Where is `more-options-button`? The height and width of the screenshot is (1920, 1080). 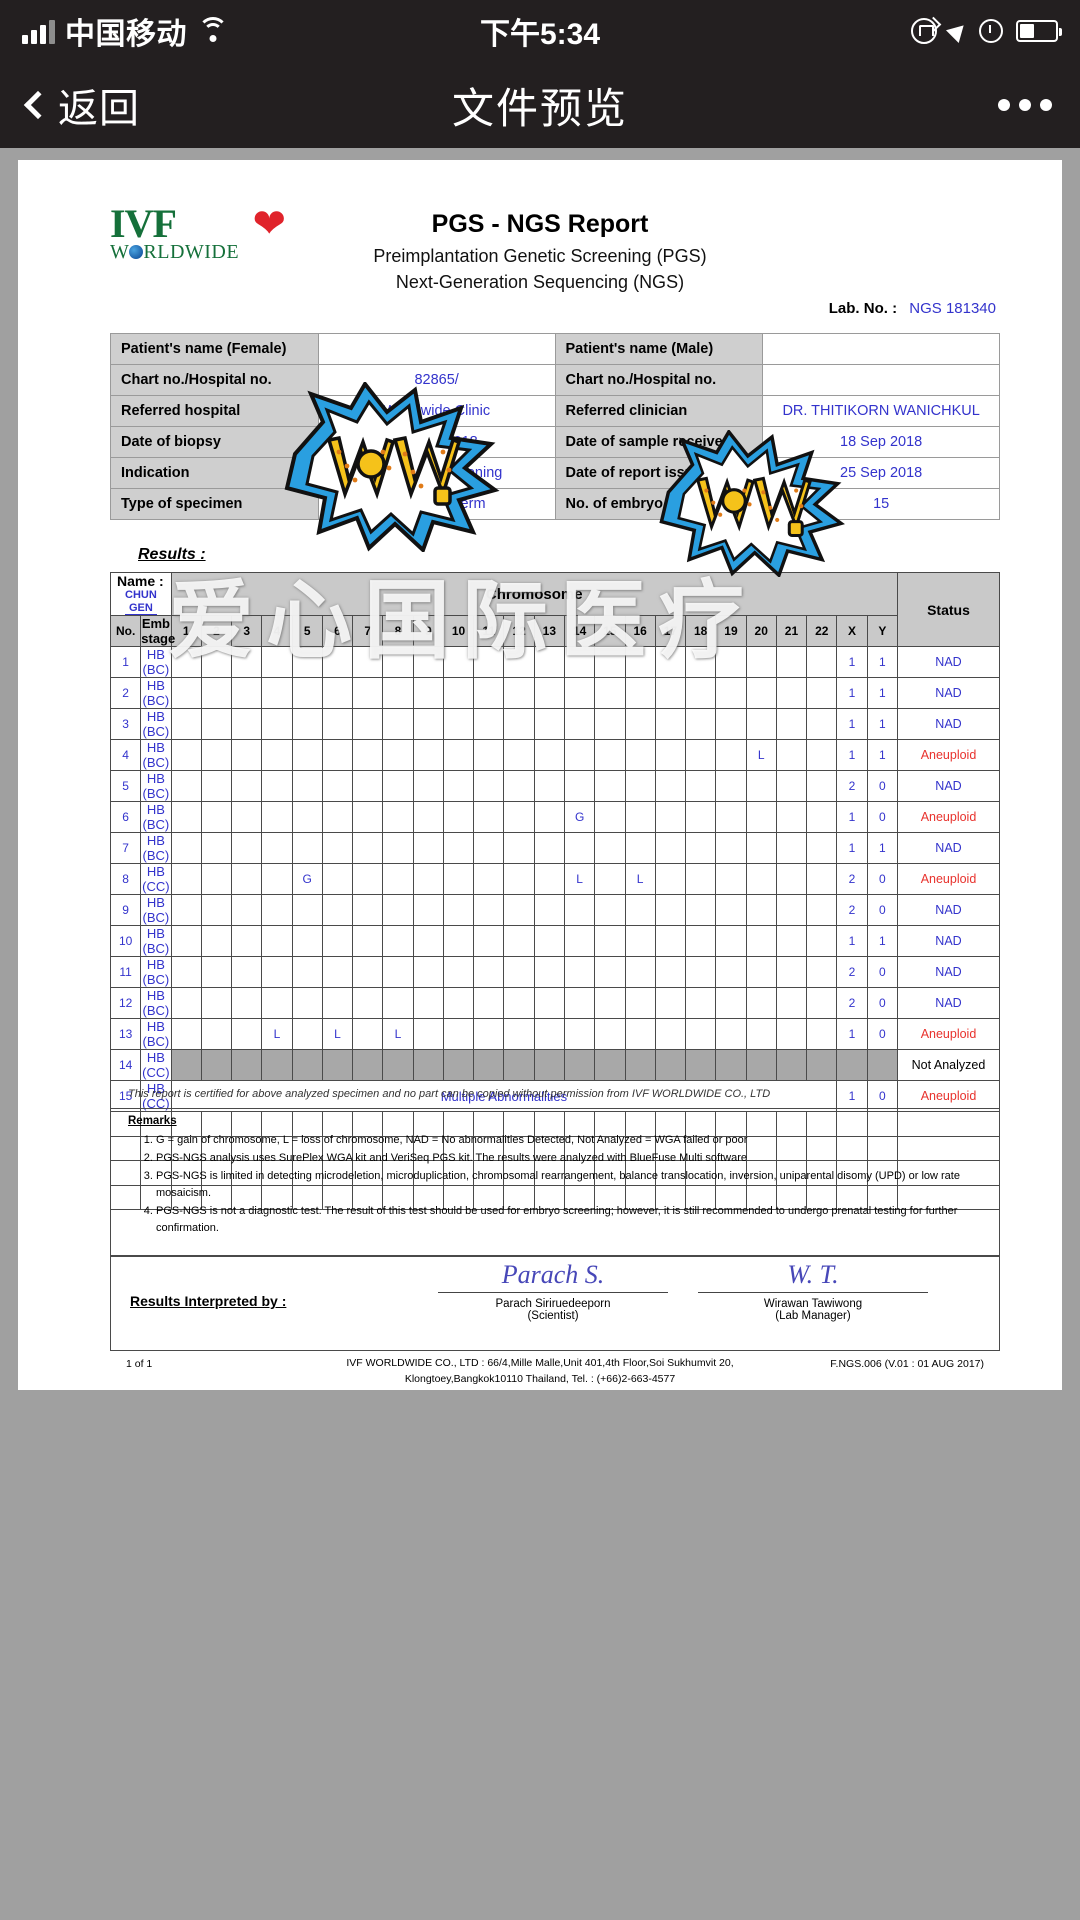 more-options-button is located at coordinates (1025, 105).